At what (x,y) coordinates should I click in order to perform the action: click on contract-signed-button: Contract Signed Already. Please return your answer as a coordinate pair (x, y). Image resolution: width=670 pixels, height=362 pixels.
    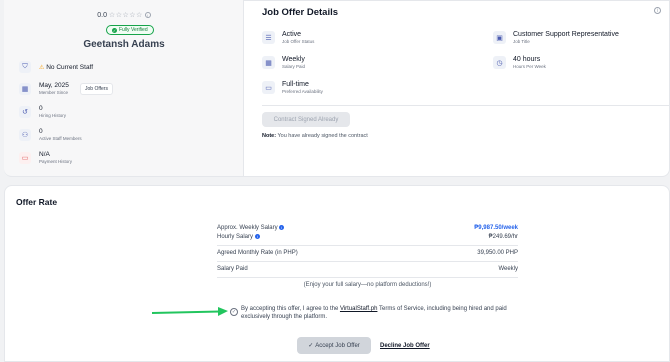
    Looking at the image, I should click on (306, 119).